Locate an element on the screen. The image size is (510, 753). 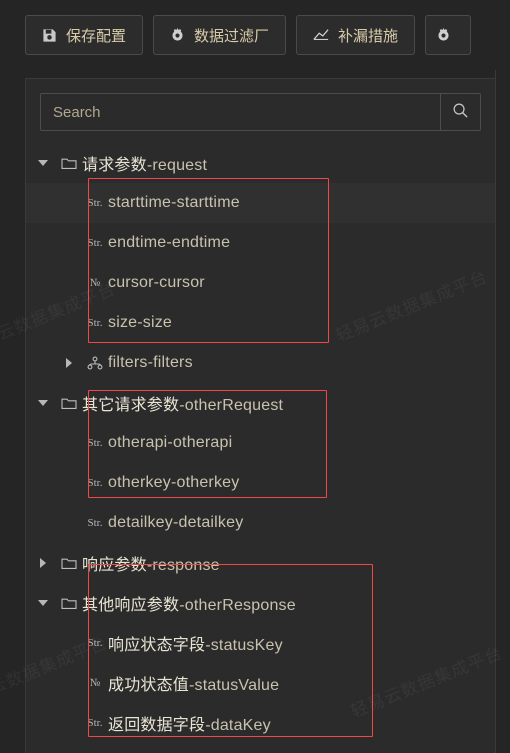
tree-node-other-response: 其他响应参数-otherResponse is located at coordinates (260, 603).